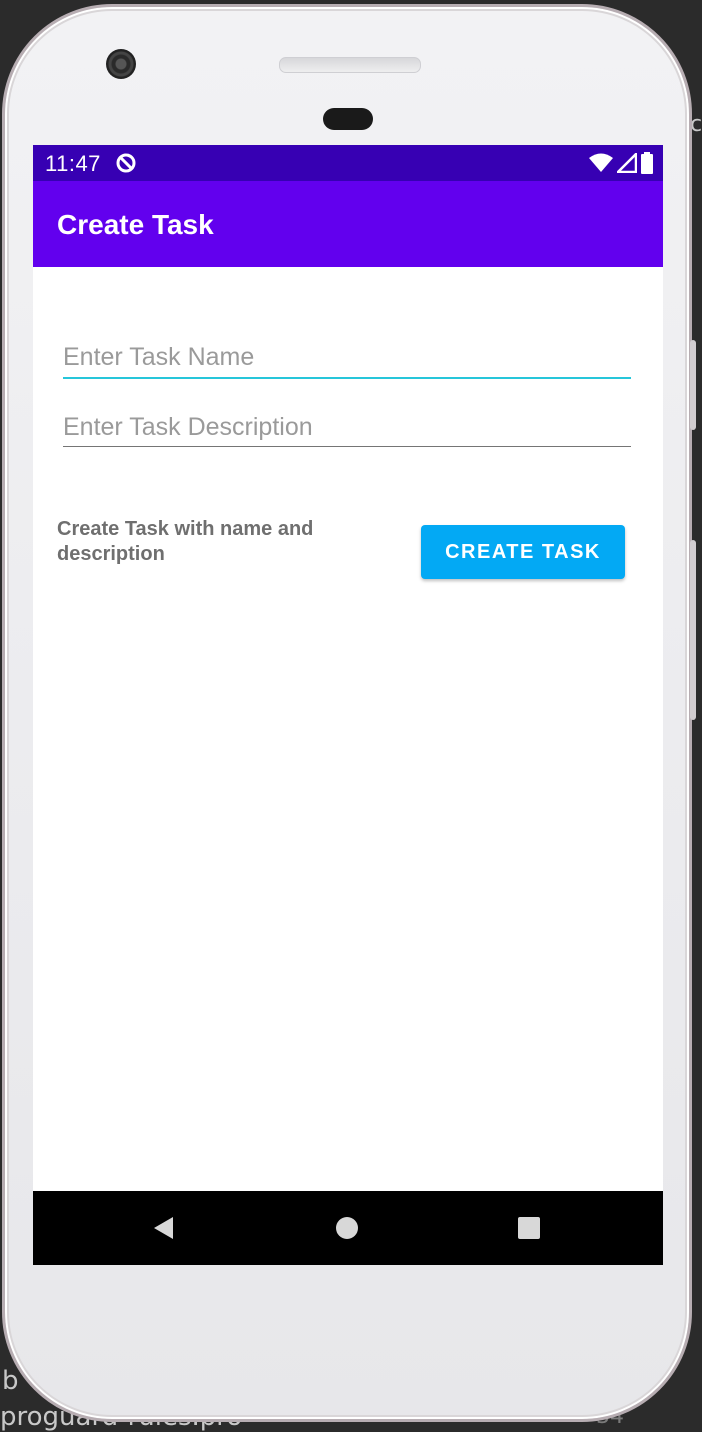 The width and height of the screenshot is (702, 1432). What do you see at coordinates (627, 163) in the screenshot?
I see `cell-signal-icon` at bounding box center [627, 163].